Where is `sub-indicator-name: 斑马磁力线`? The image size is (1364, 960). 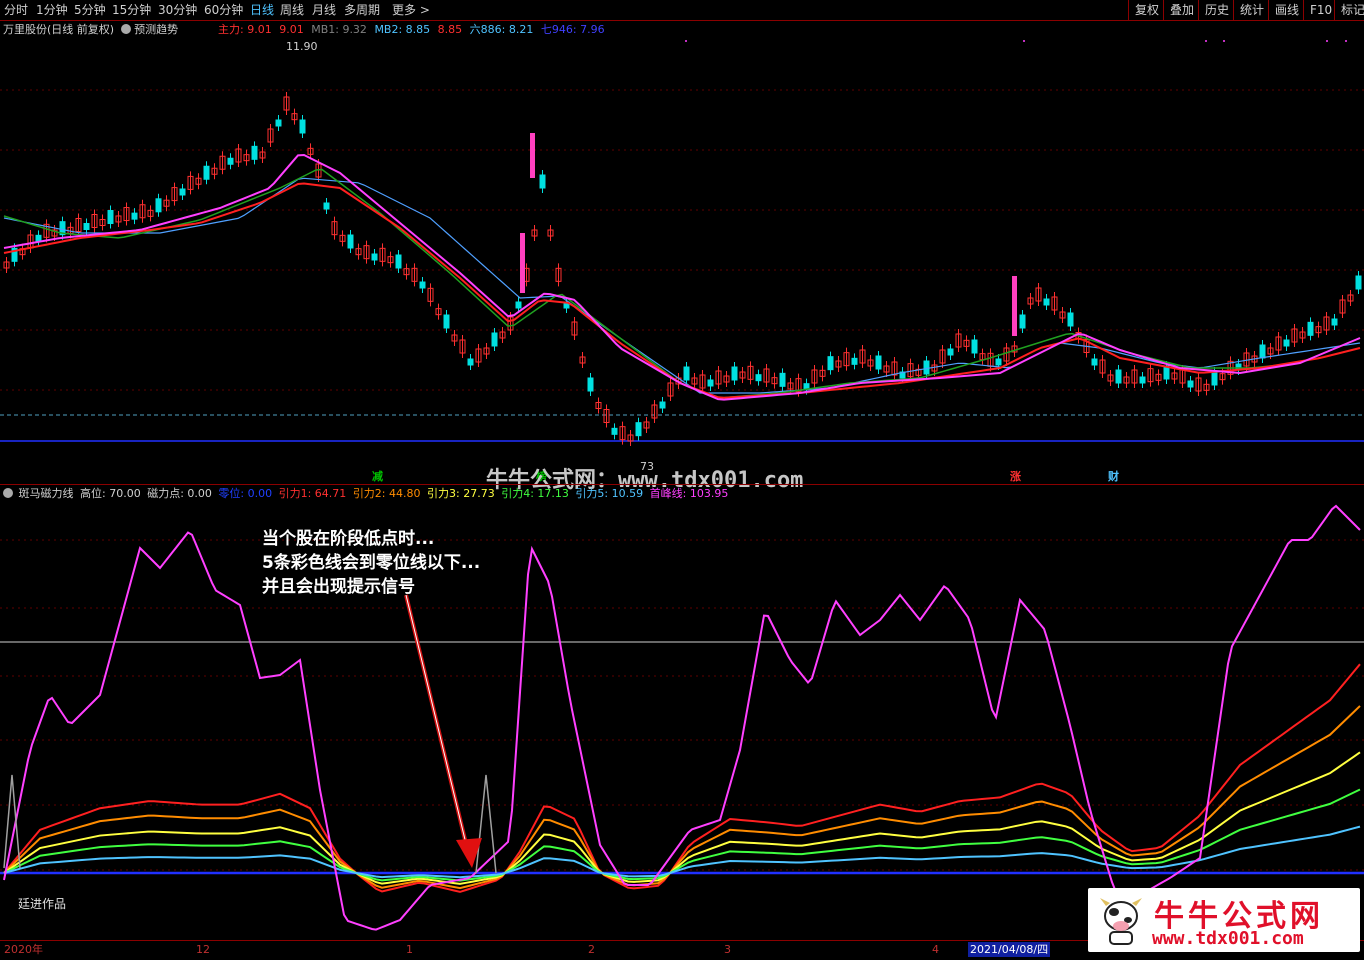
sub-indicator-name: 斑马磁力线 is located at coordinates (46, 493).